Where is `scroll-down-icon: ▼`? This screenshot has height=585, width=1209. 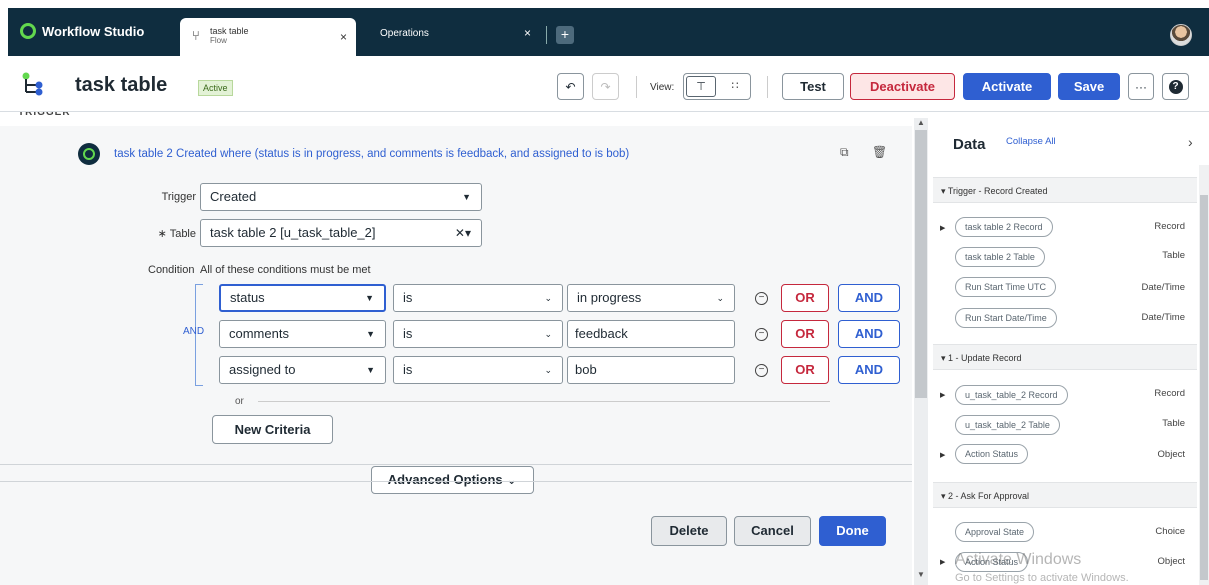 scroll-down-icon: ▼ is located at coordinates (921, 574).